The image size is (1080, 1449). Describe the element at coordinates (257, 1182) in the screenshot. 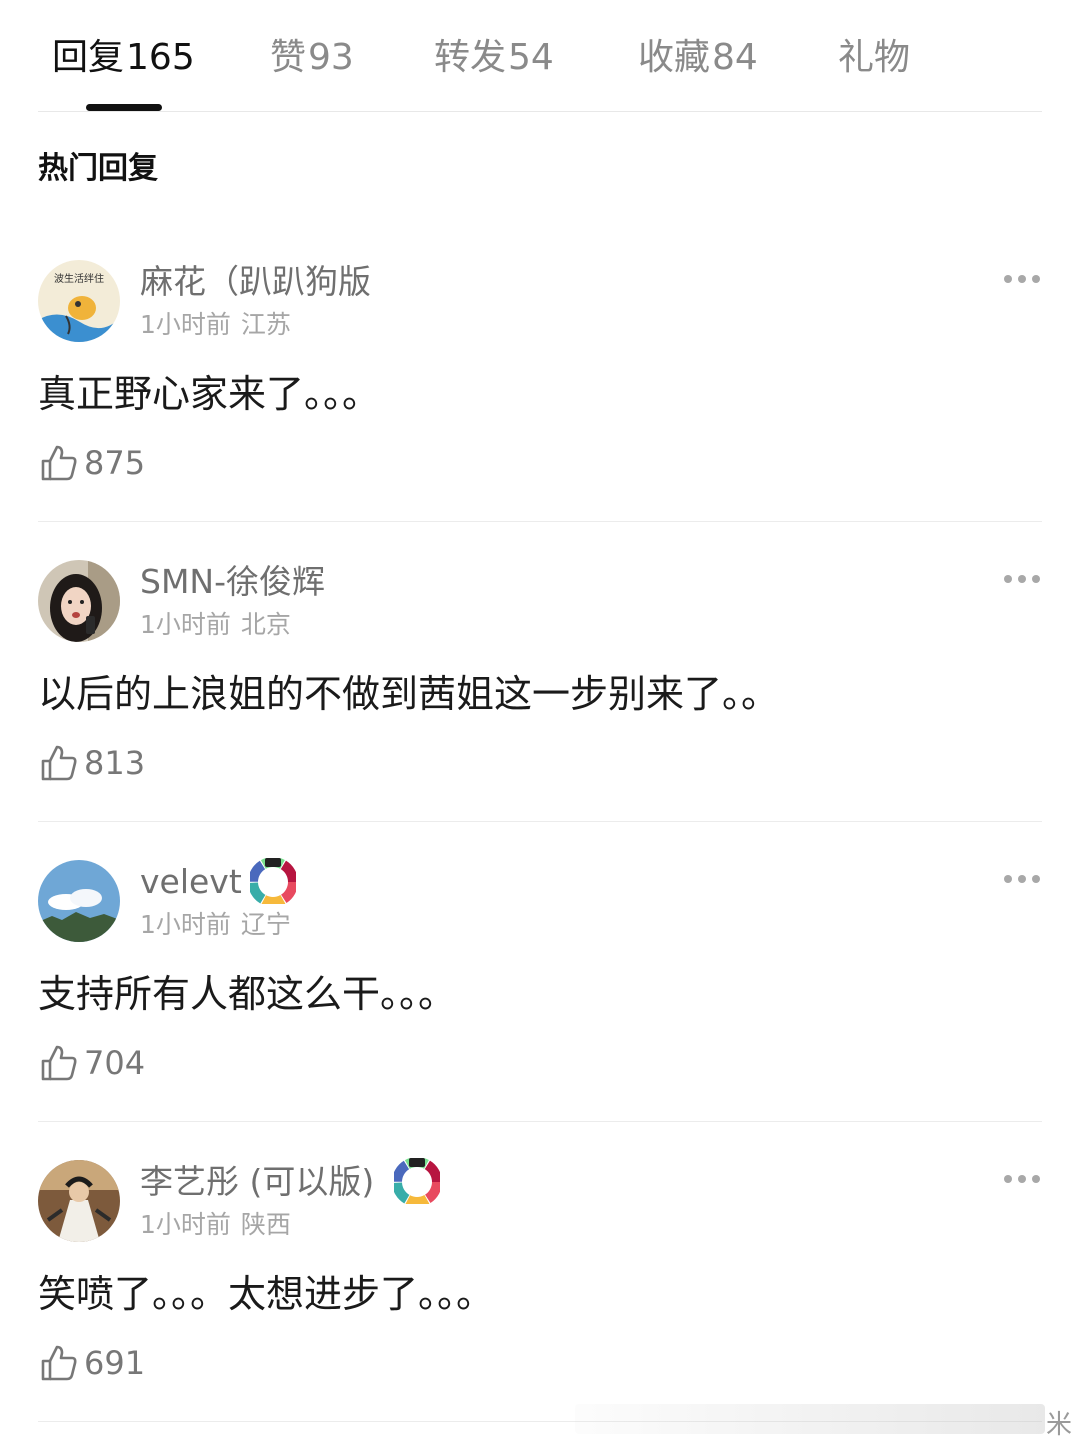

I see `username: 李艺彤 (可以版)` at that location.